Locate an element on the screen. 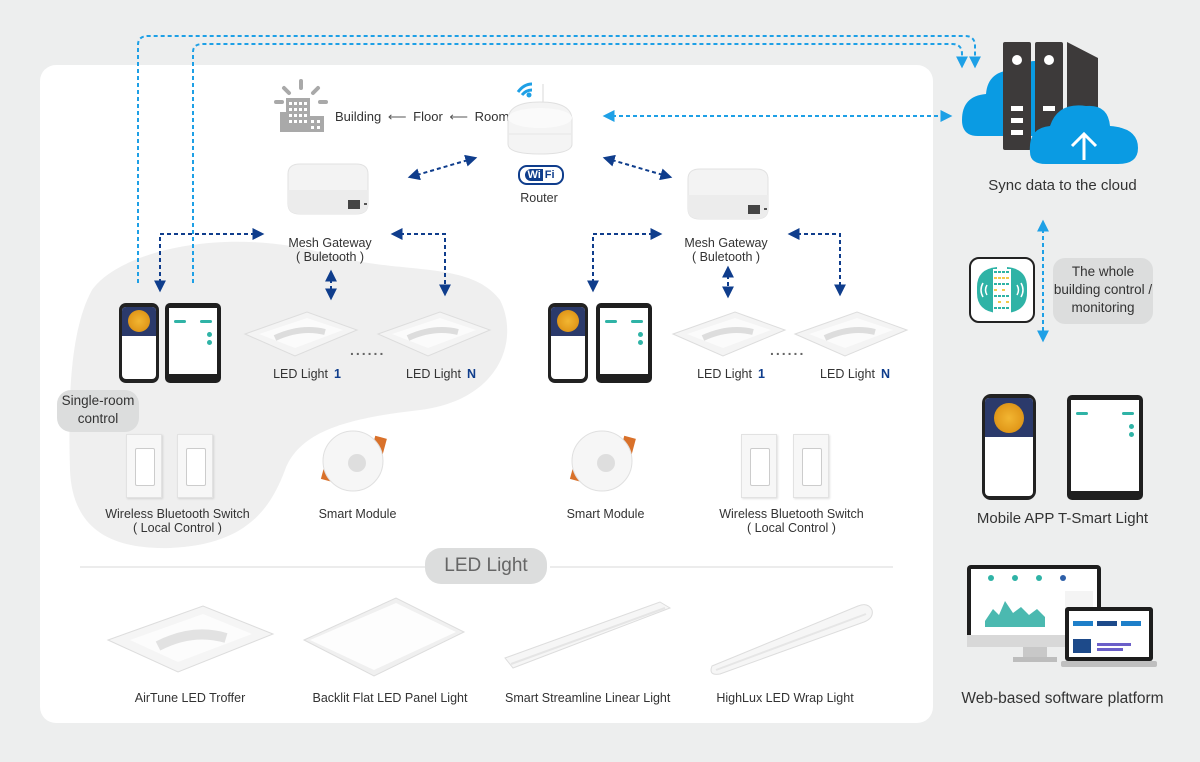 The image size is (1200, 762). router-device is located at coordinates (540, 118).